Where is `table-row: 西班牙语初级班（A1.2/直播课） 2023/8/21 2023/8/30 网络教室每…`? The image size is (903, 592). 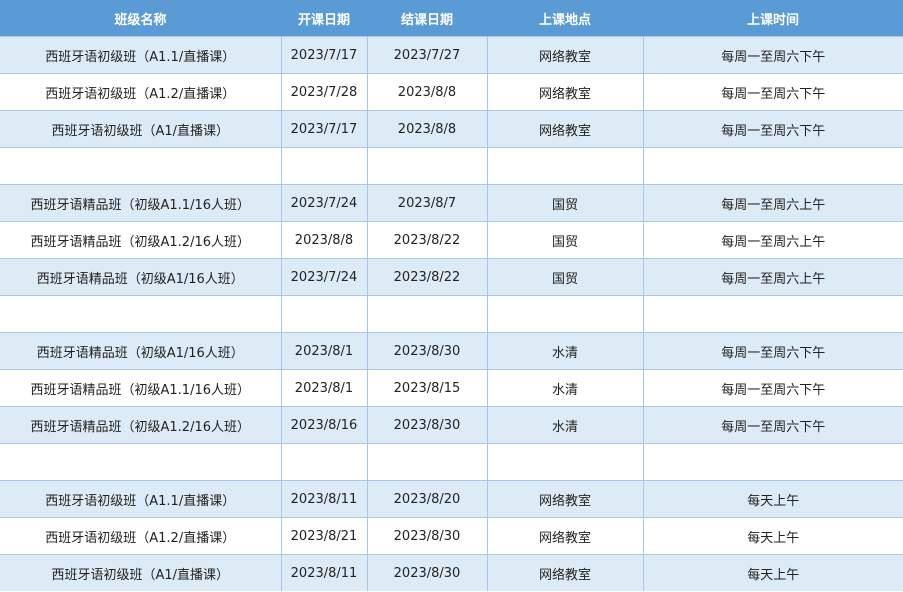 table-row: 西班牙语初级班（A1.2/直播课） 2023/8/21 2023/8/30 网络教室每… is located at coordinates (451, 536).